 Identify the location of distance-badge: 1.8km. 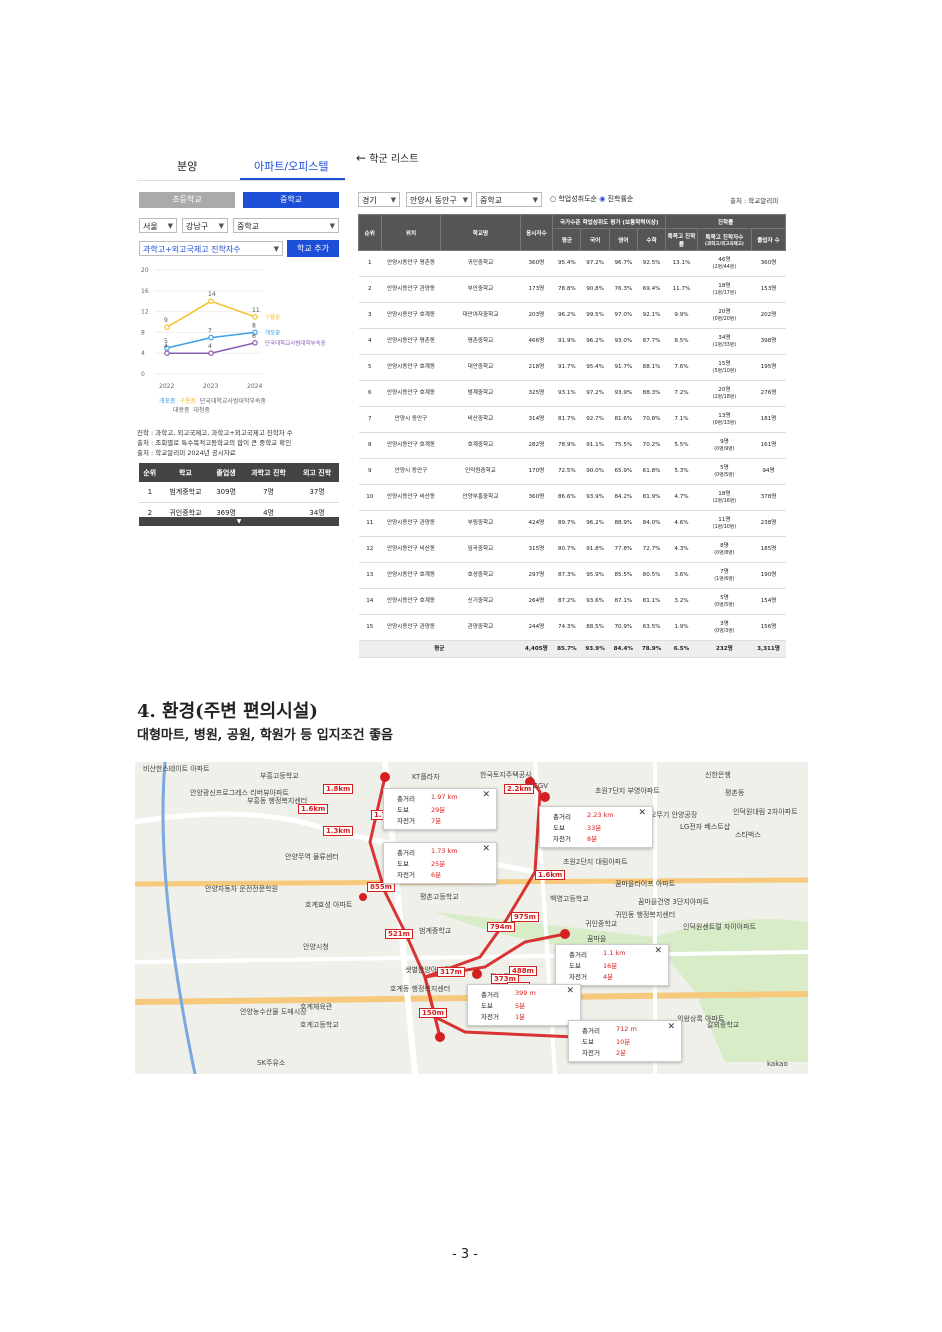
(338, 789).